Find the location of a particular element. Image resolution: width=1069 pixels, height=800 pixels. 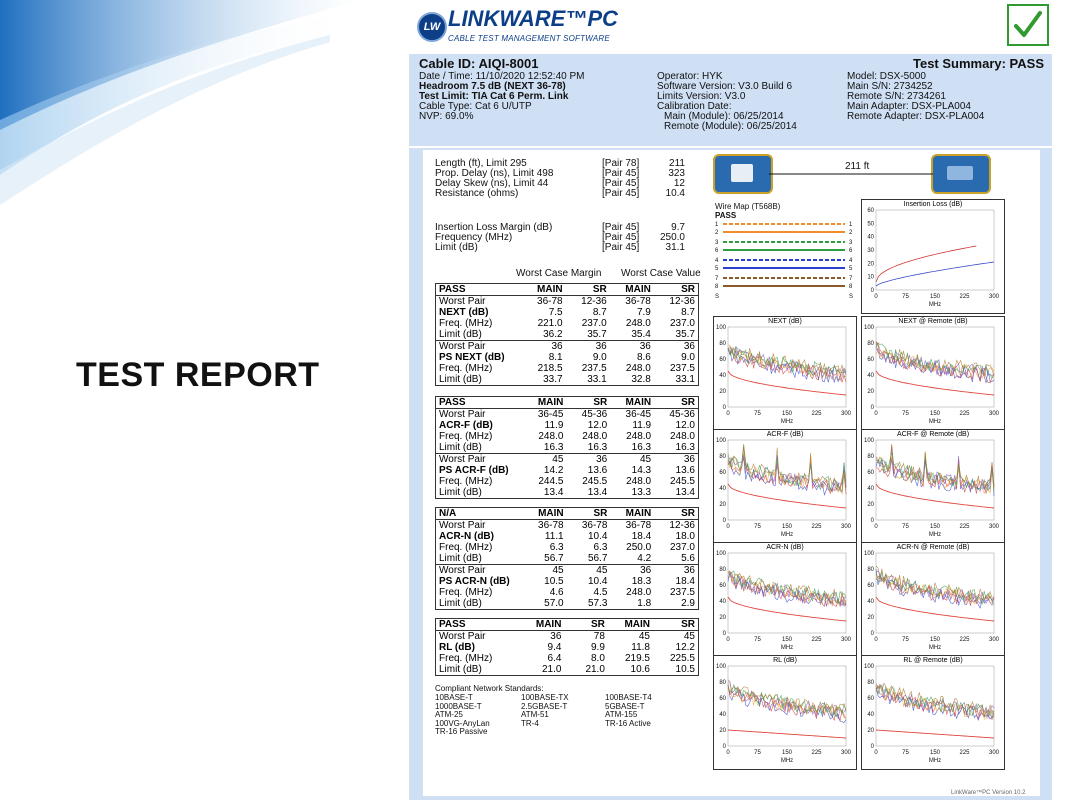

cell-value: 9.0 is located at coordinates (599, 357).